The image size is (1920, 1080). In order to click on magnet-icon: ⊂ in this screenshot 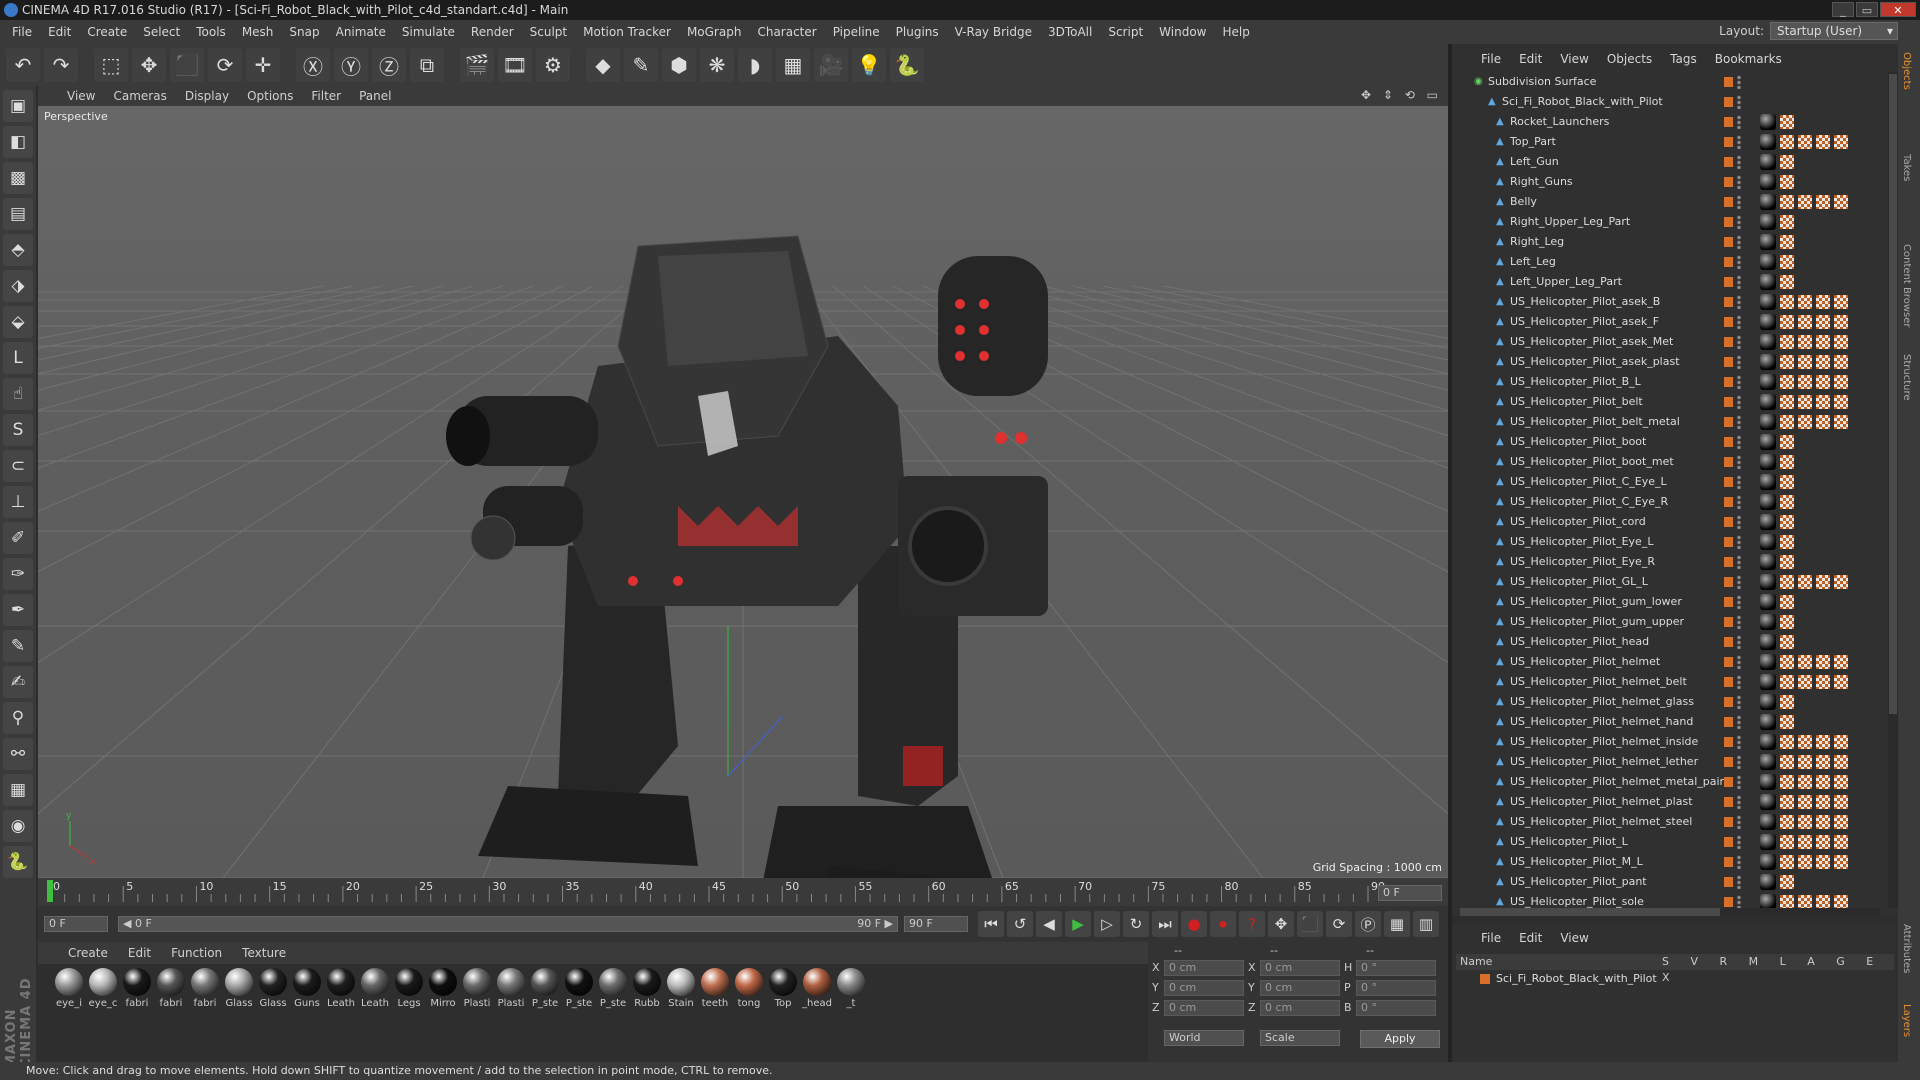, I will do `click(18, 466)`.